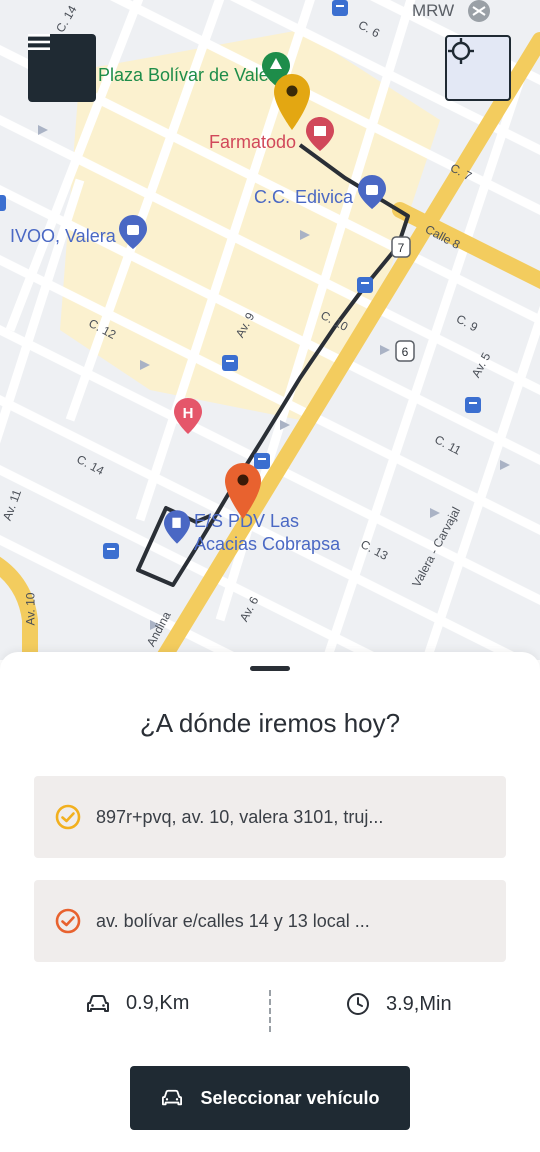  Describe the element at coordinates (358, 1004) in the screenshot. I see `clock-icon` at that location.